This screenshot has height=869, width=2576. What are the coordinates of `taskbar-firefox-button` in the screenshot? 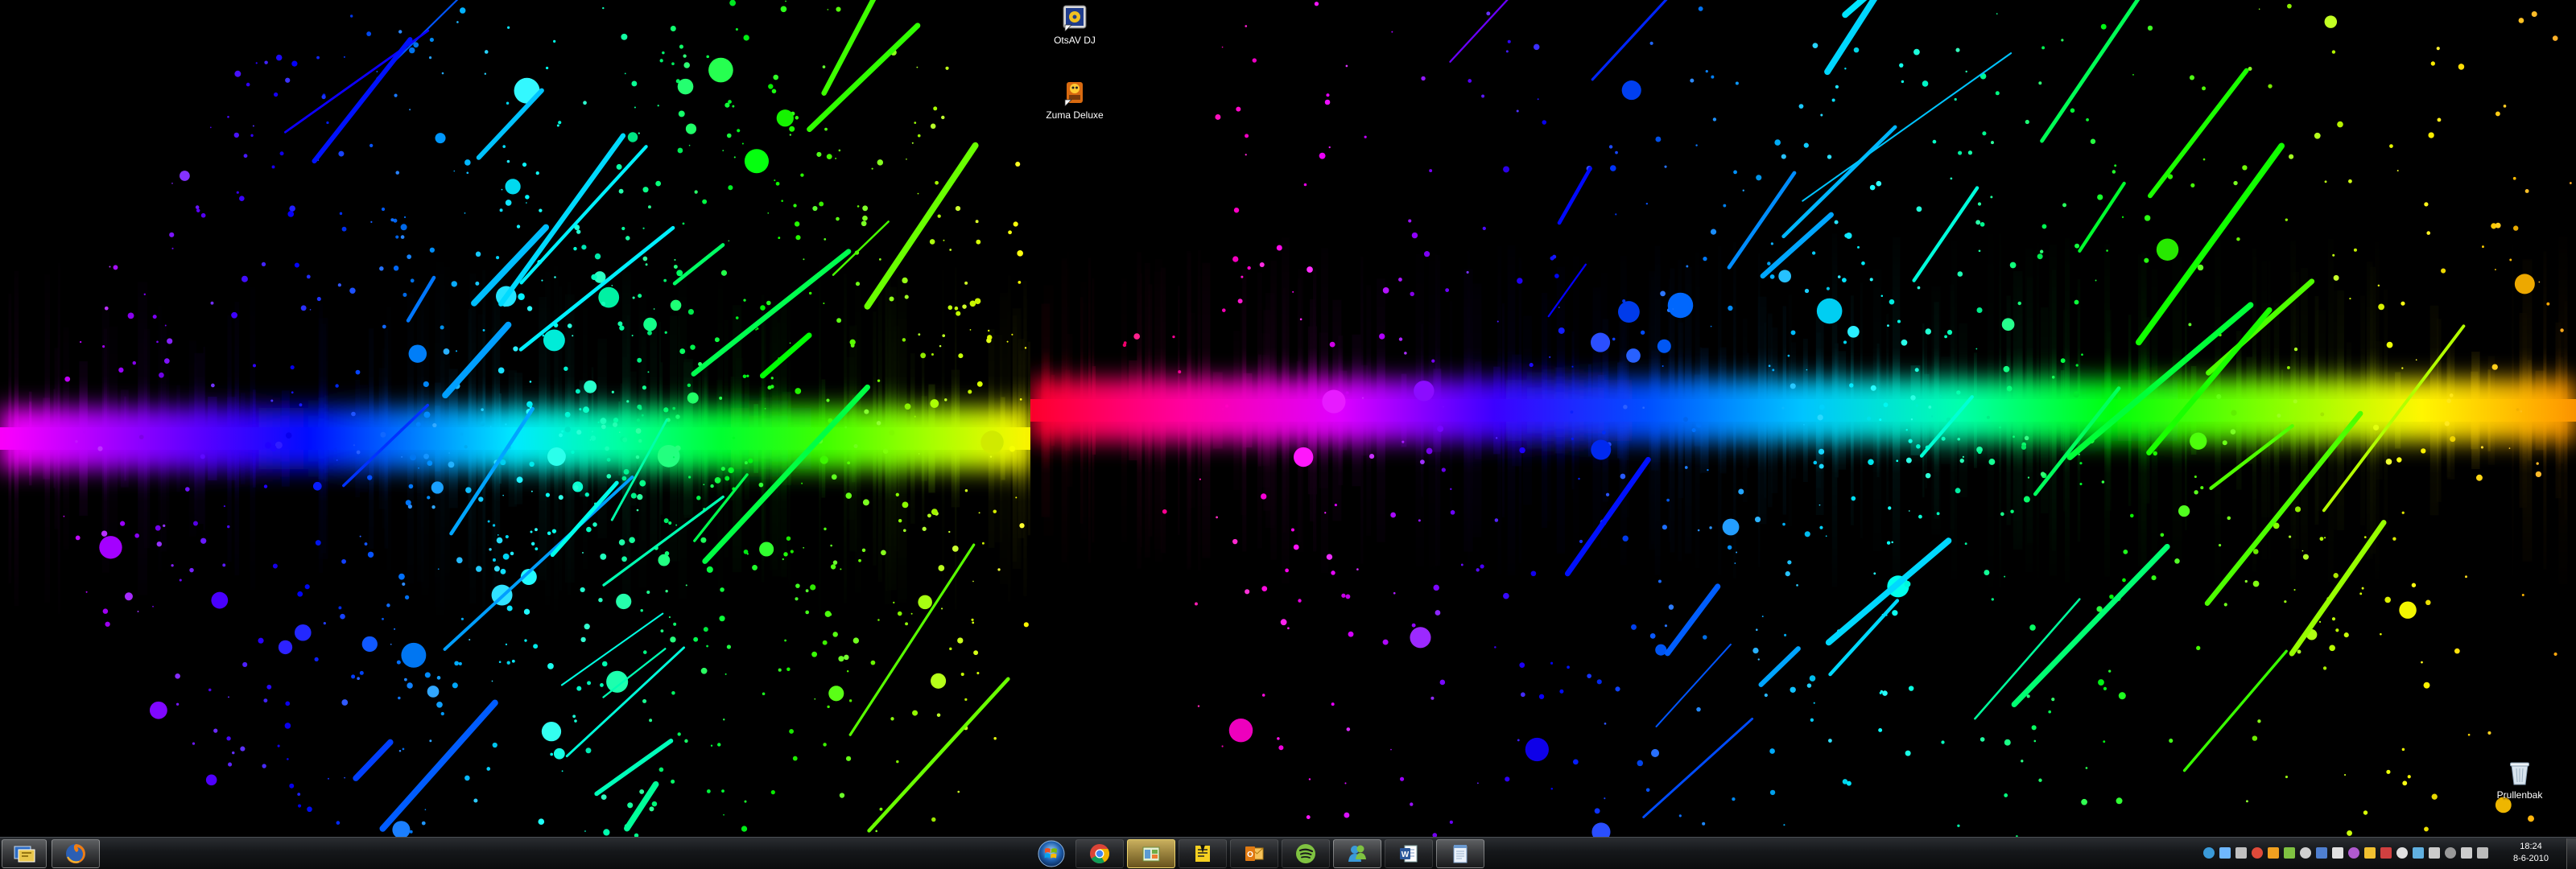 It's located at (76, 853).